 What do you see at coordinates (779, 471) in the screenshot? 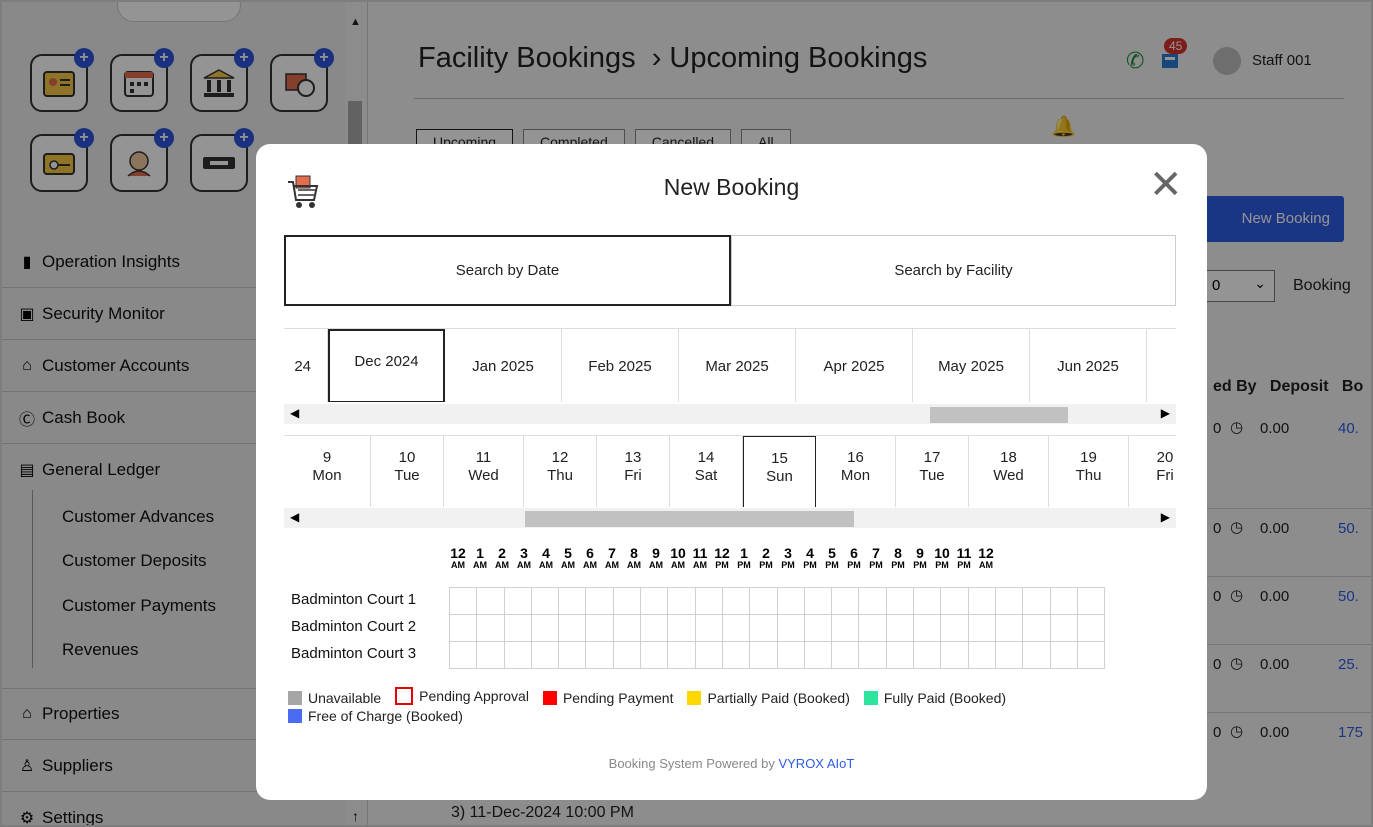
I see `day-item-selected: 15 Sun` at bounding box center [779, 471].